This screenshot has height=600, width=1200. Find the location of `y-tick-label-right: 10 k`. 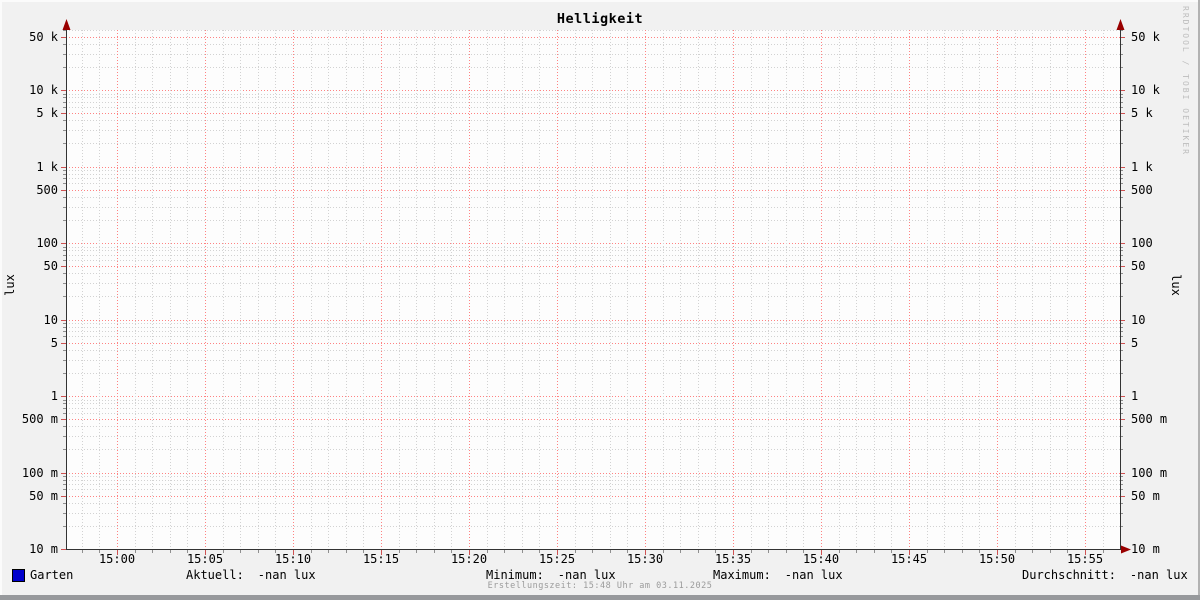

y-tick-label-right: 10 k is located at coordinates (1145, 90).